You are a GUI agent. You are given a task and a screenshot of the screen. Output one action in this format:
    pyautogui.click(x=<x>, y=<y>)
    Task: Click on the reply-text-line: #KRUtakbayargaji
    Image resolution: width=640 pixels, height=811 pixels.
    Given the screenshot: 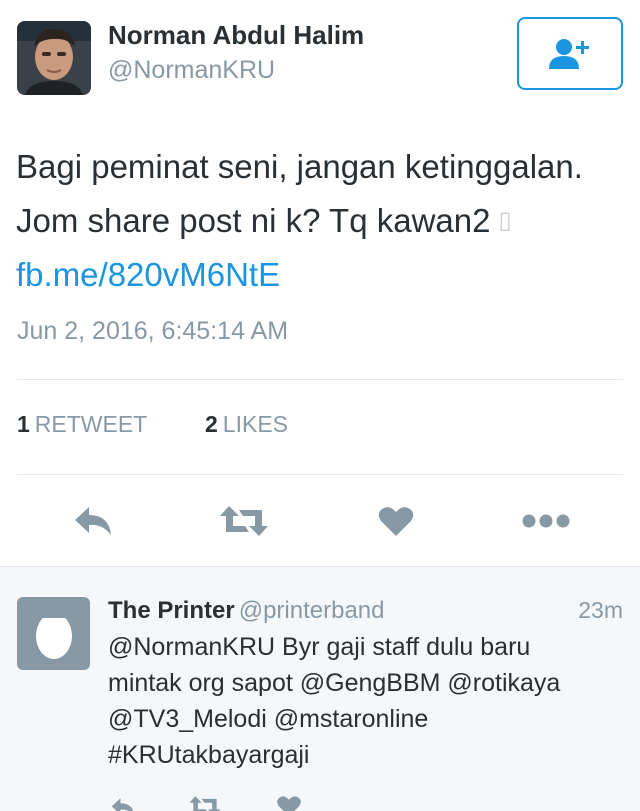 What is the action you would take?
    pyautogui.click(x=209, y=755)
    